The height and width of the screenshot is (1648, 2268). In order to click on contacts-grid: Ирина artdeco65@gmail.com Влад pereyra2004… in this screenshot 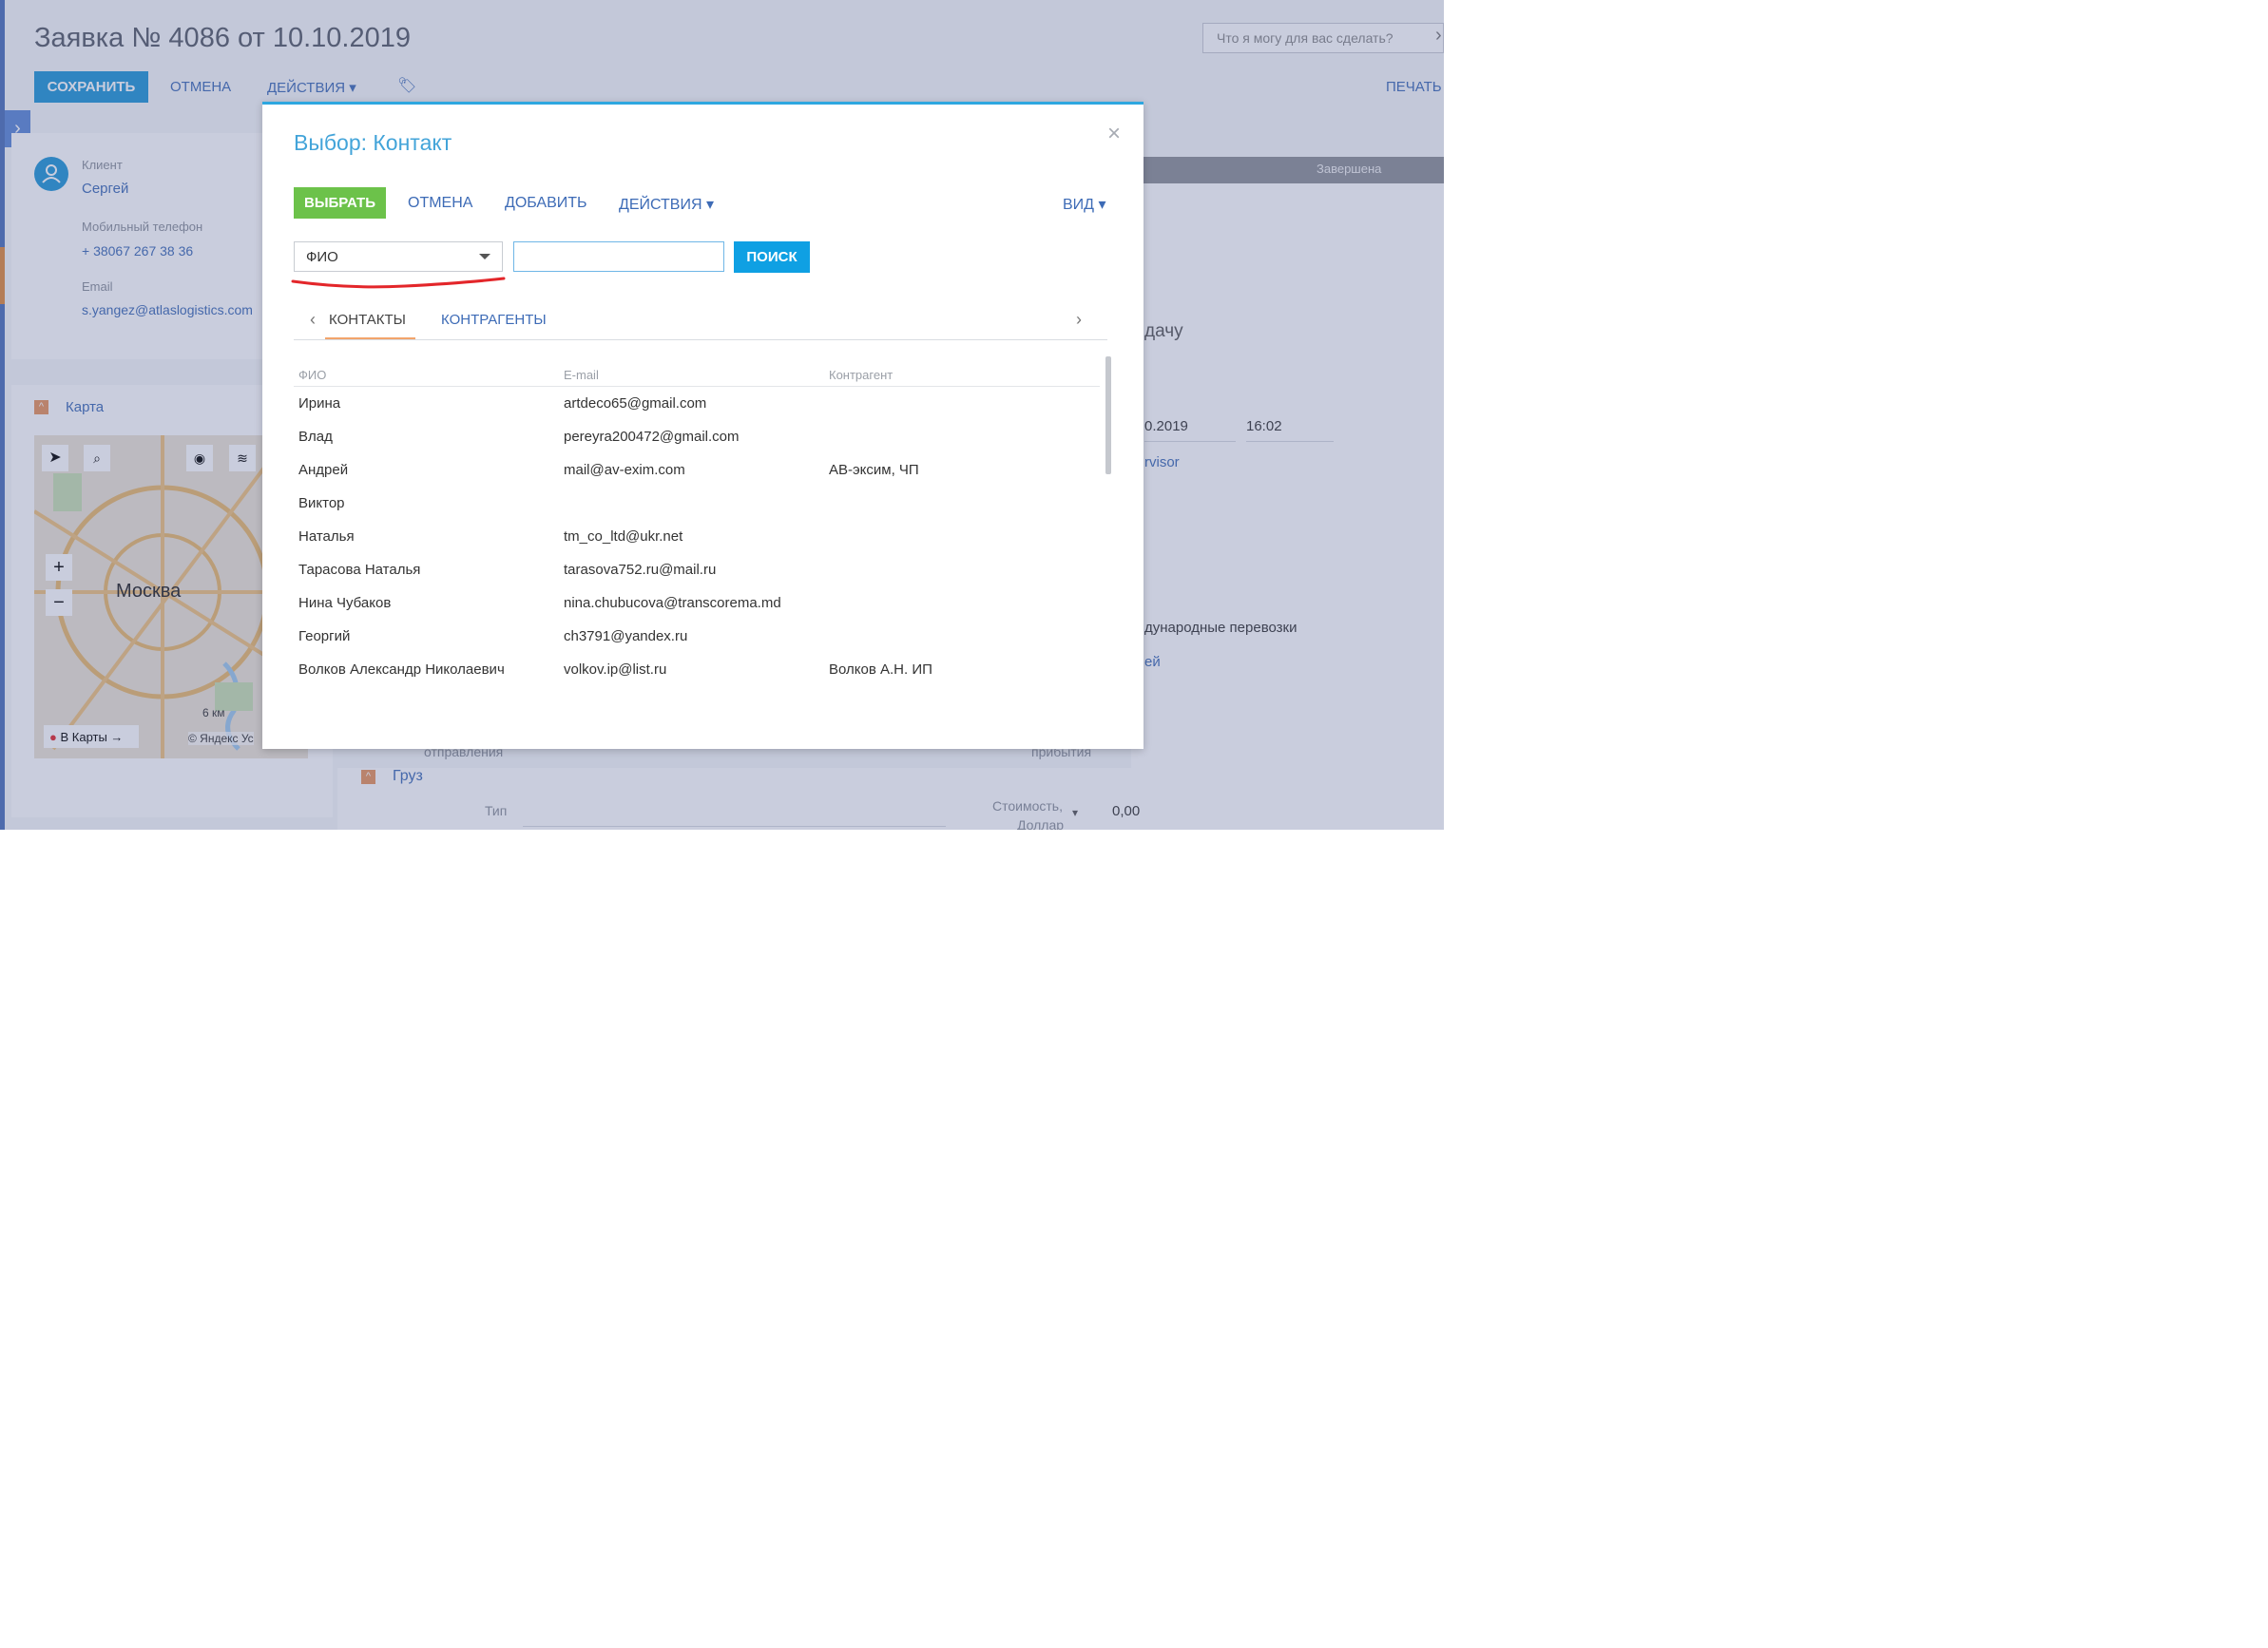, I will do `click(685, 567)`.